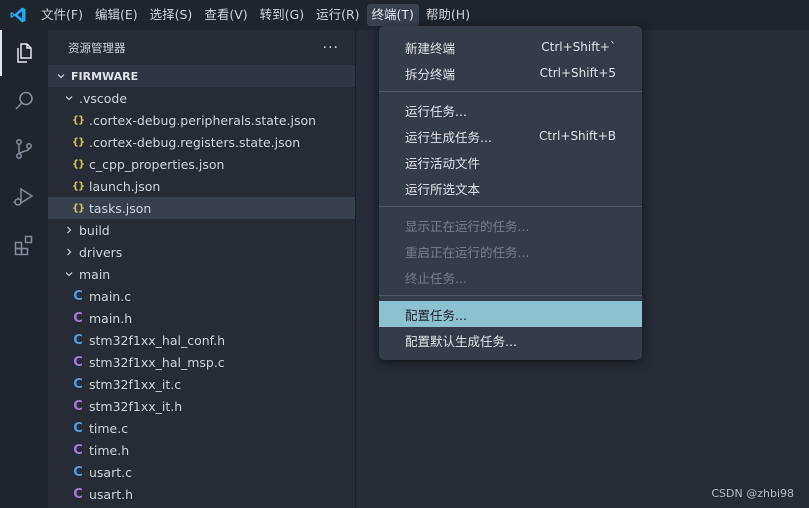  Describe the element at coordinates (443, 189) in the screenshot. I see `menu-item-label: 运行所选文本` at that location.